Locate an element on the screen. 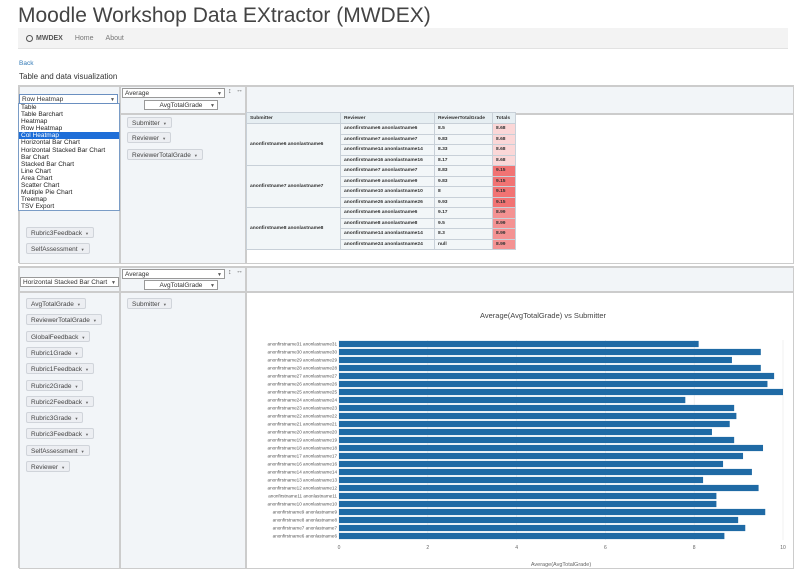  total-cell: 8.68 is located at coordinates (504, 129).